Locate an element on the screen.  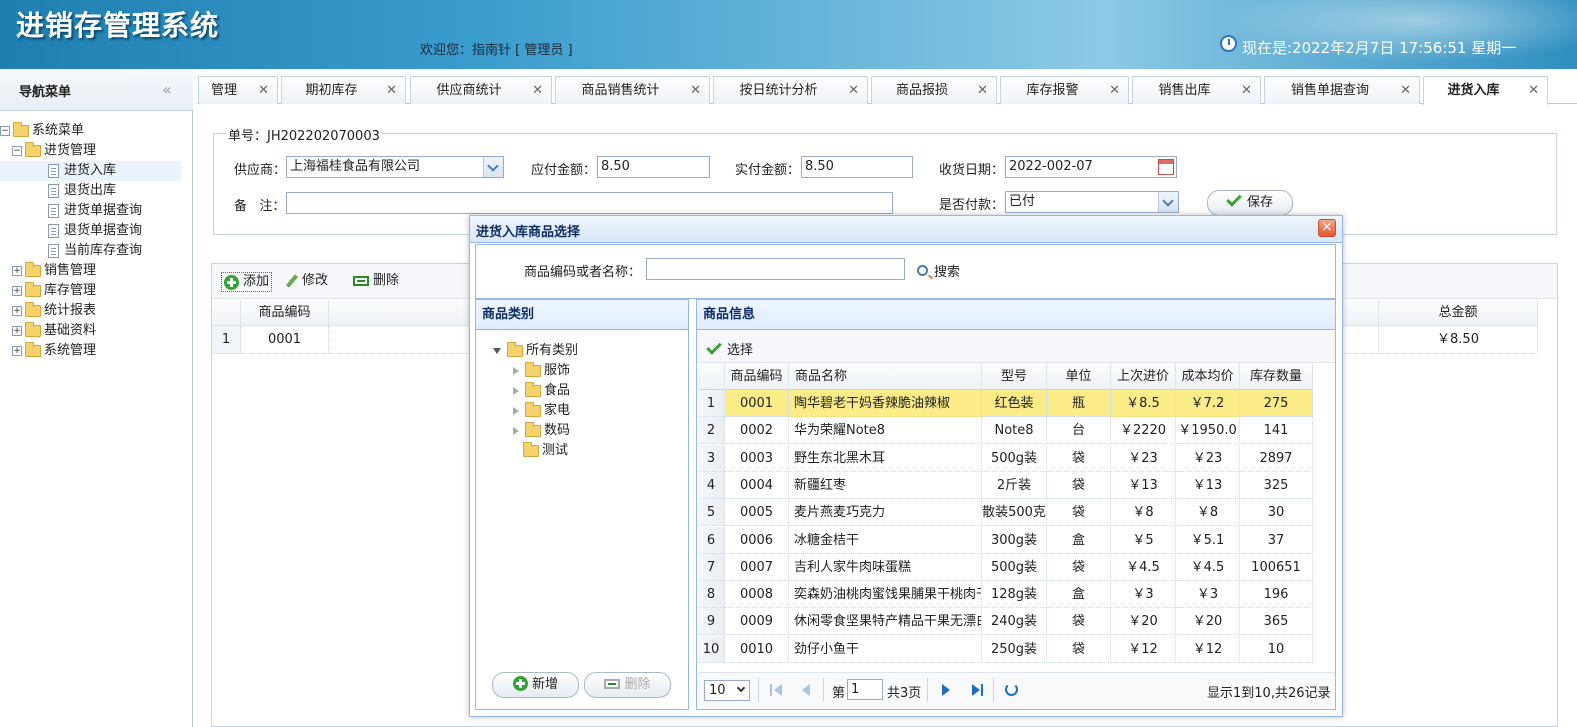
dialog-header is located at coordinates (906, 229).